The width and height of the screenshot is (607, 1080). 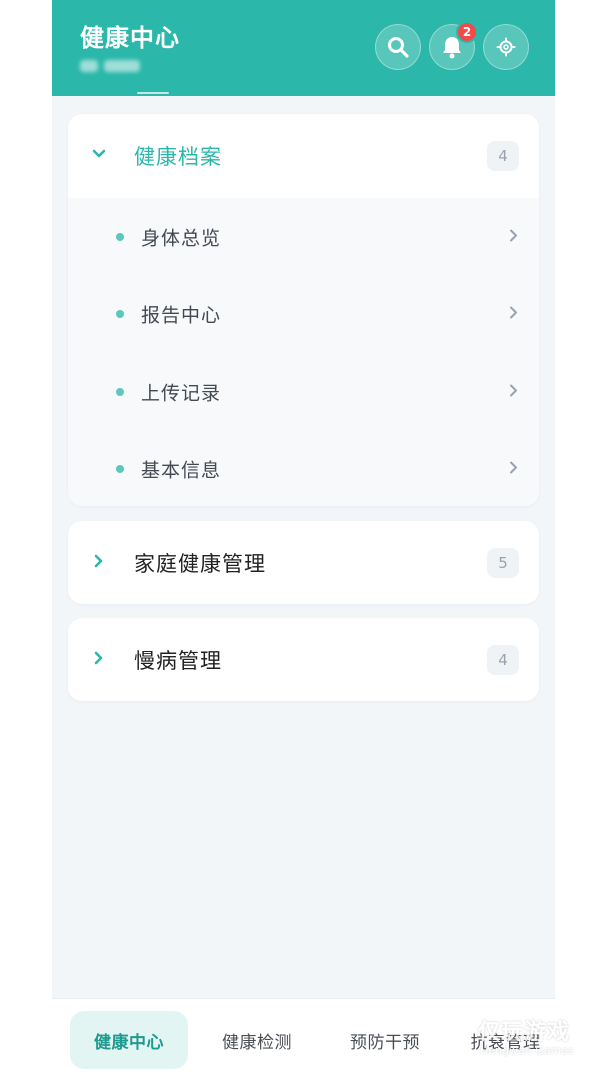 I want to click on search-icon, so click(x=398, y=47).